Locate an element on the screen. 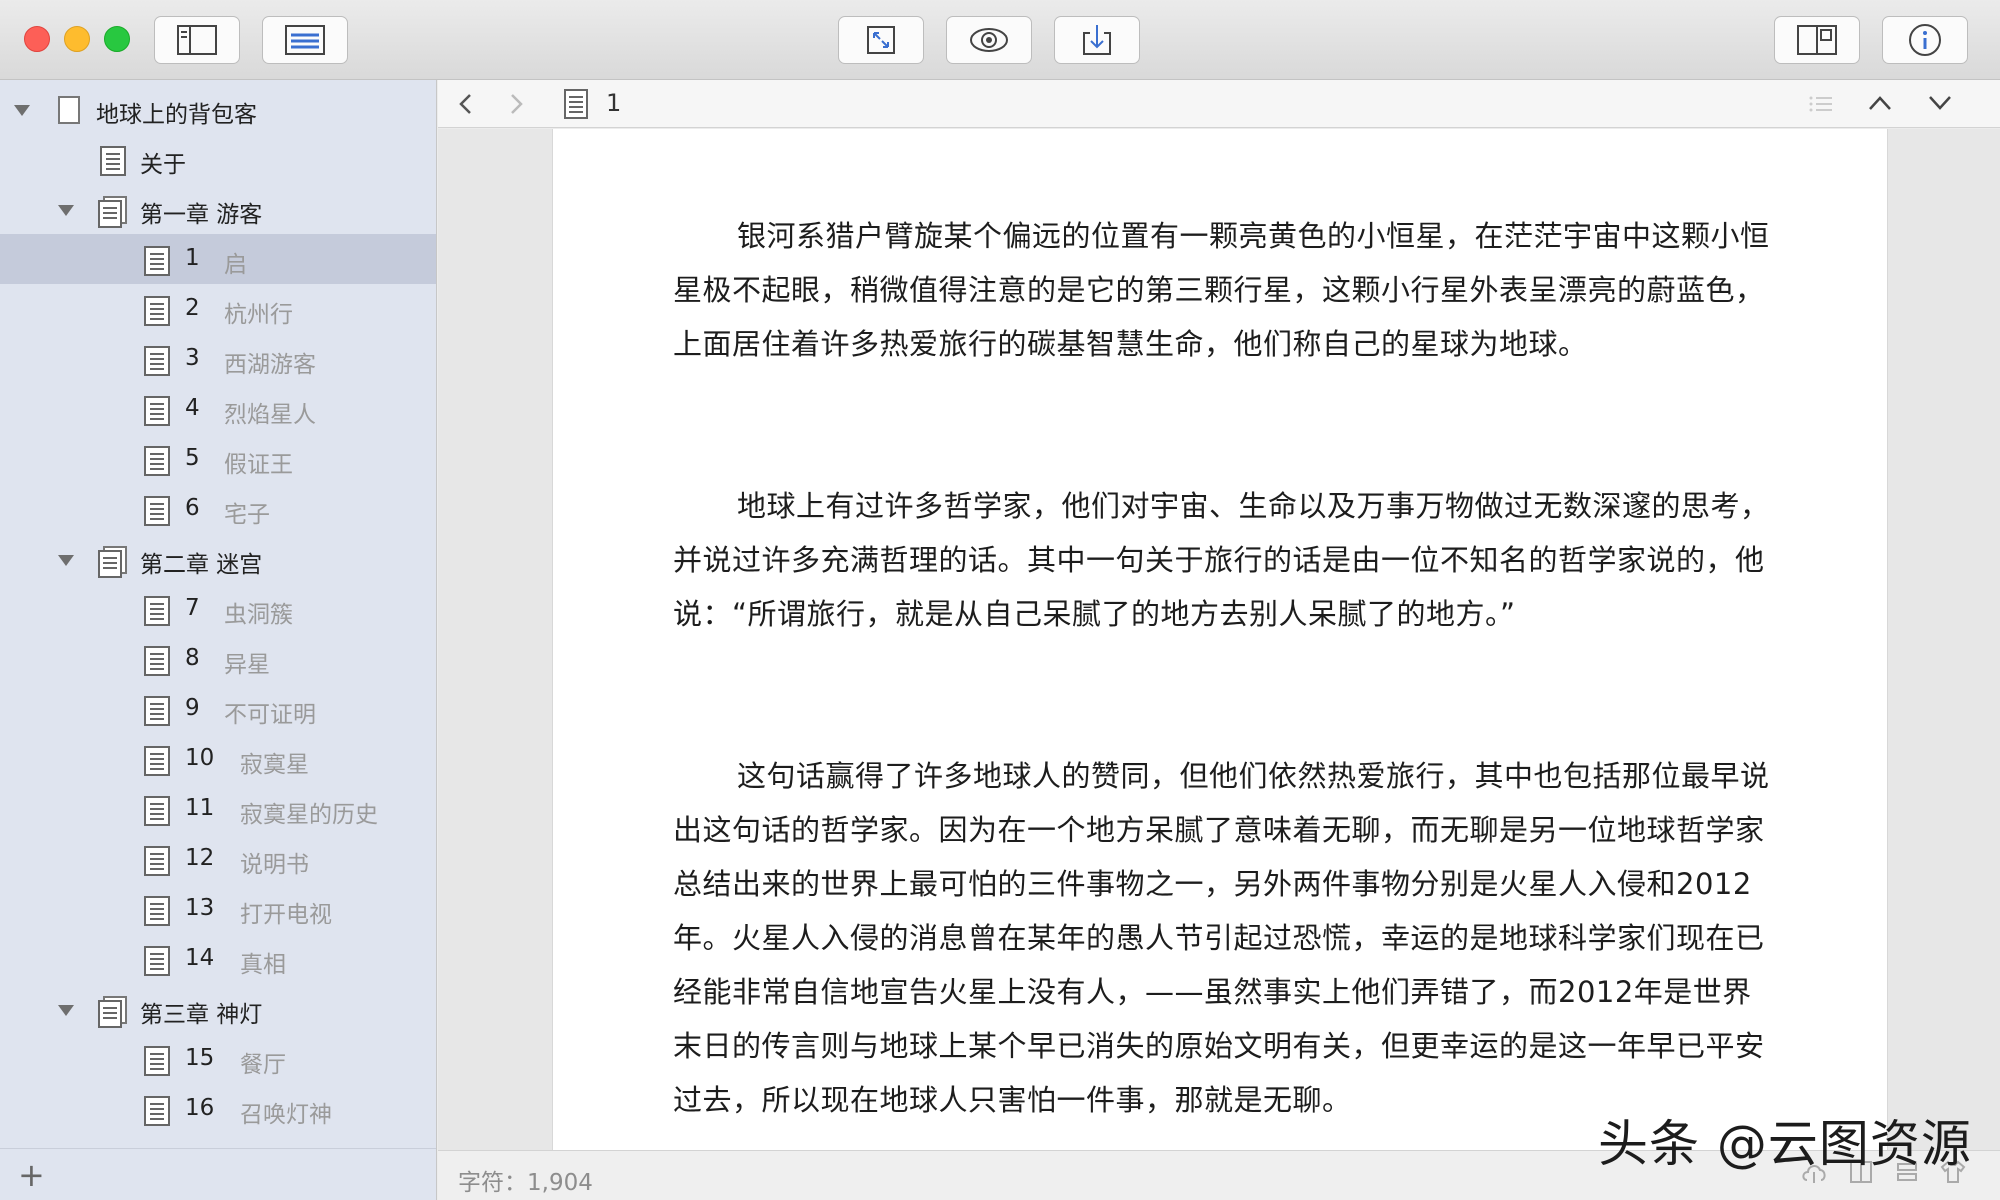 The height and width of the screenshot is (1200, 2000). binder-item-label: 杭州行 is located at coordinates (258, 315).